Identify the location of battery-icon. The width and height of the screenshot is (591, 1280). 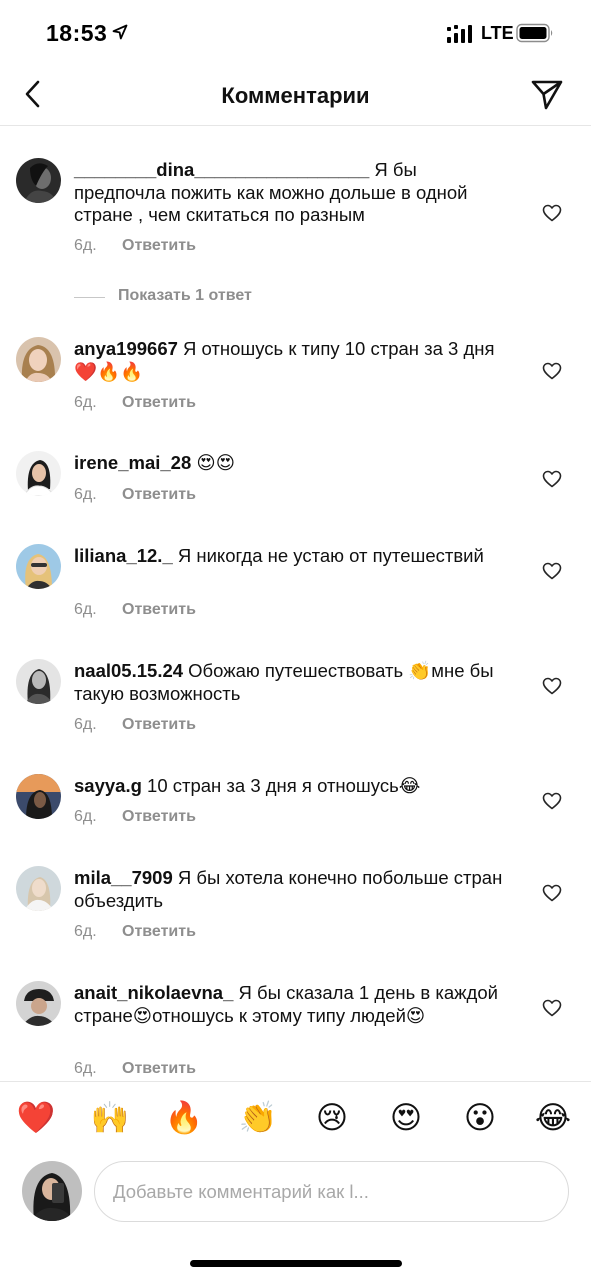
(534, 33).